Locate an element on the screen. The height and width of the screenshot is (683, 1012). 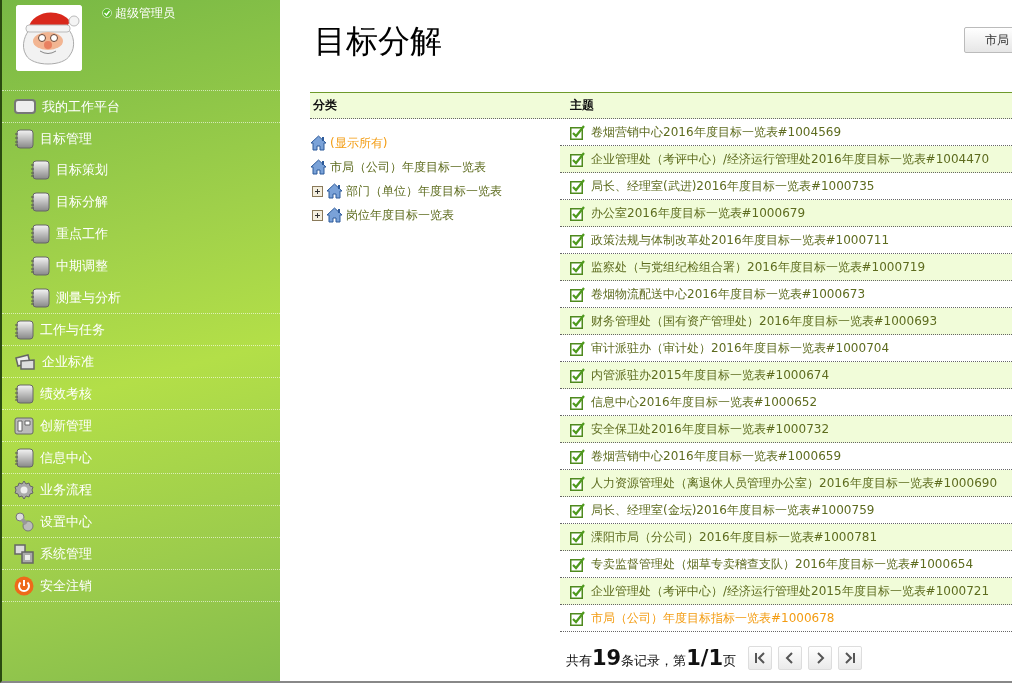
cards-icon is located at coordinates (25, 361).